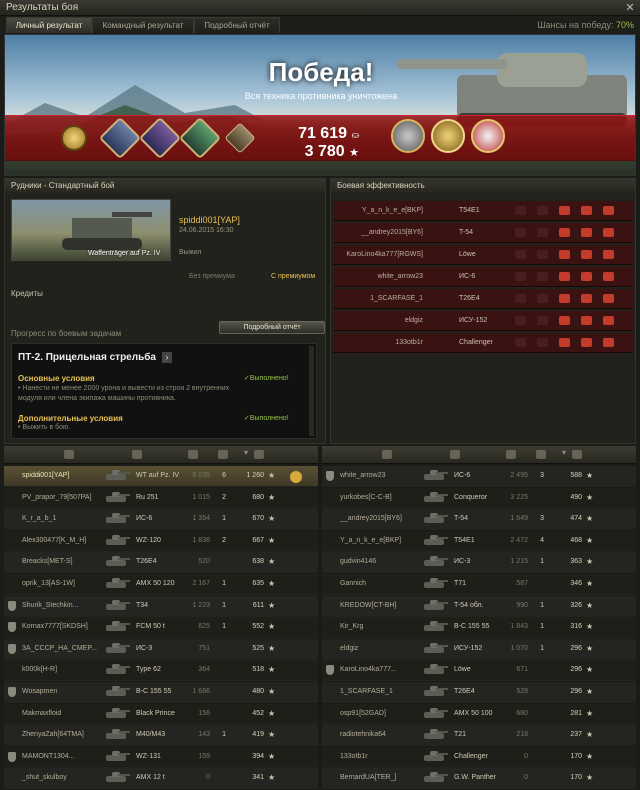 This screenshot has width=640, height=790. I want to click on enemy-row: radiotehnika64 T21 218 237 ★, so click(479, 736).